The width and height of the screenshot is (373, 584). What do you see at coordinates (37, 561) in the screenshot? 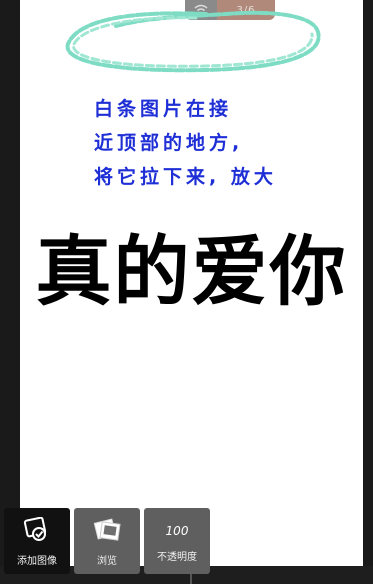
I see `add-image-label: 添加图像` at bounding box center [37, 561].